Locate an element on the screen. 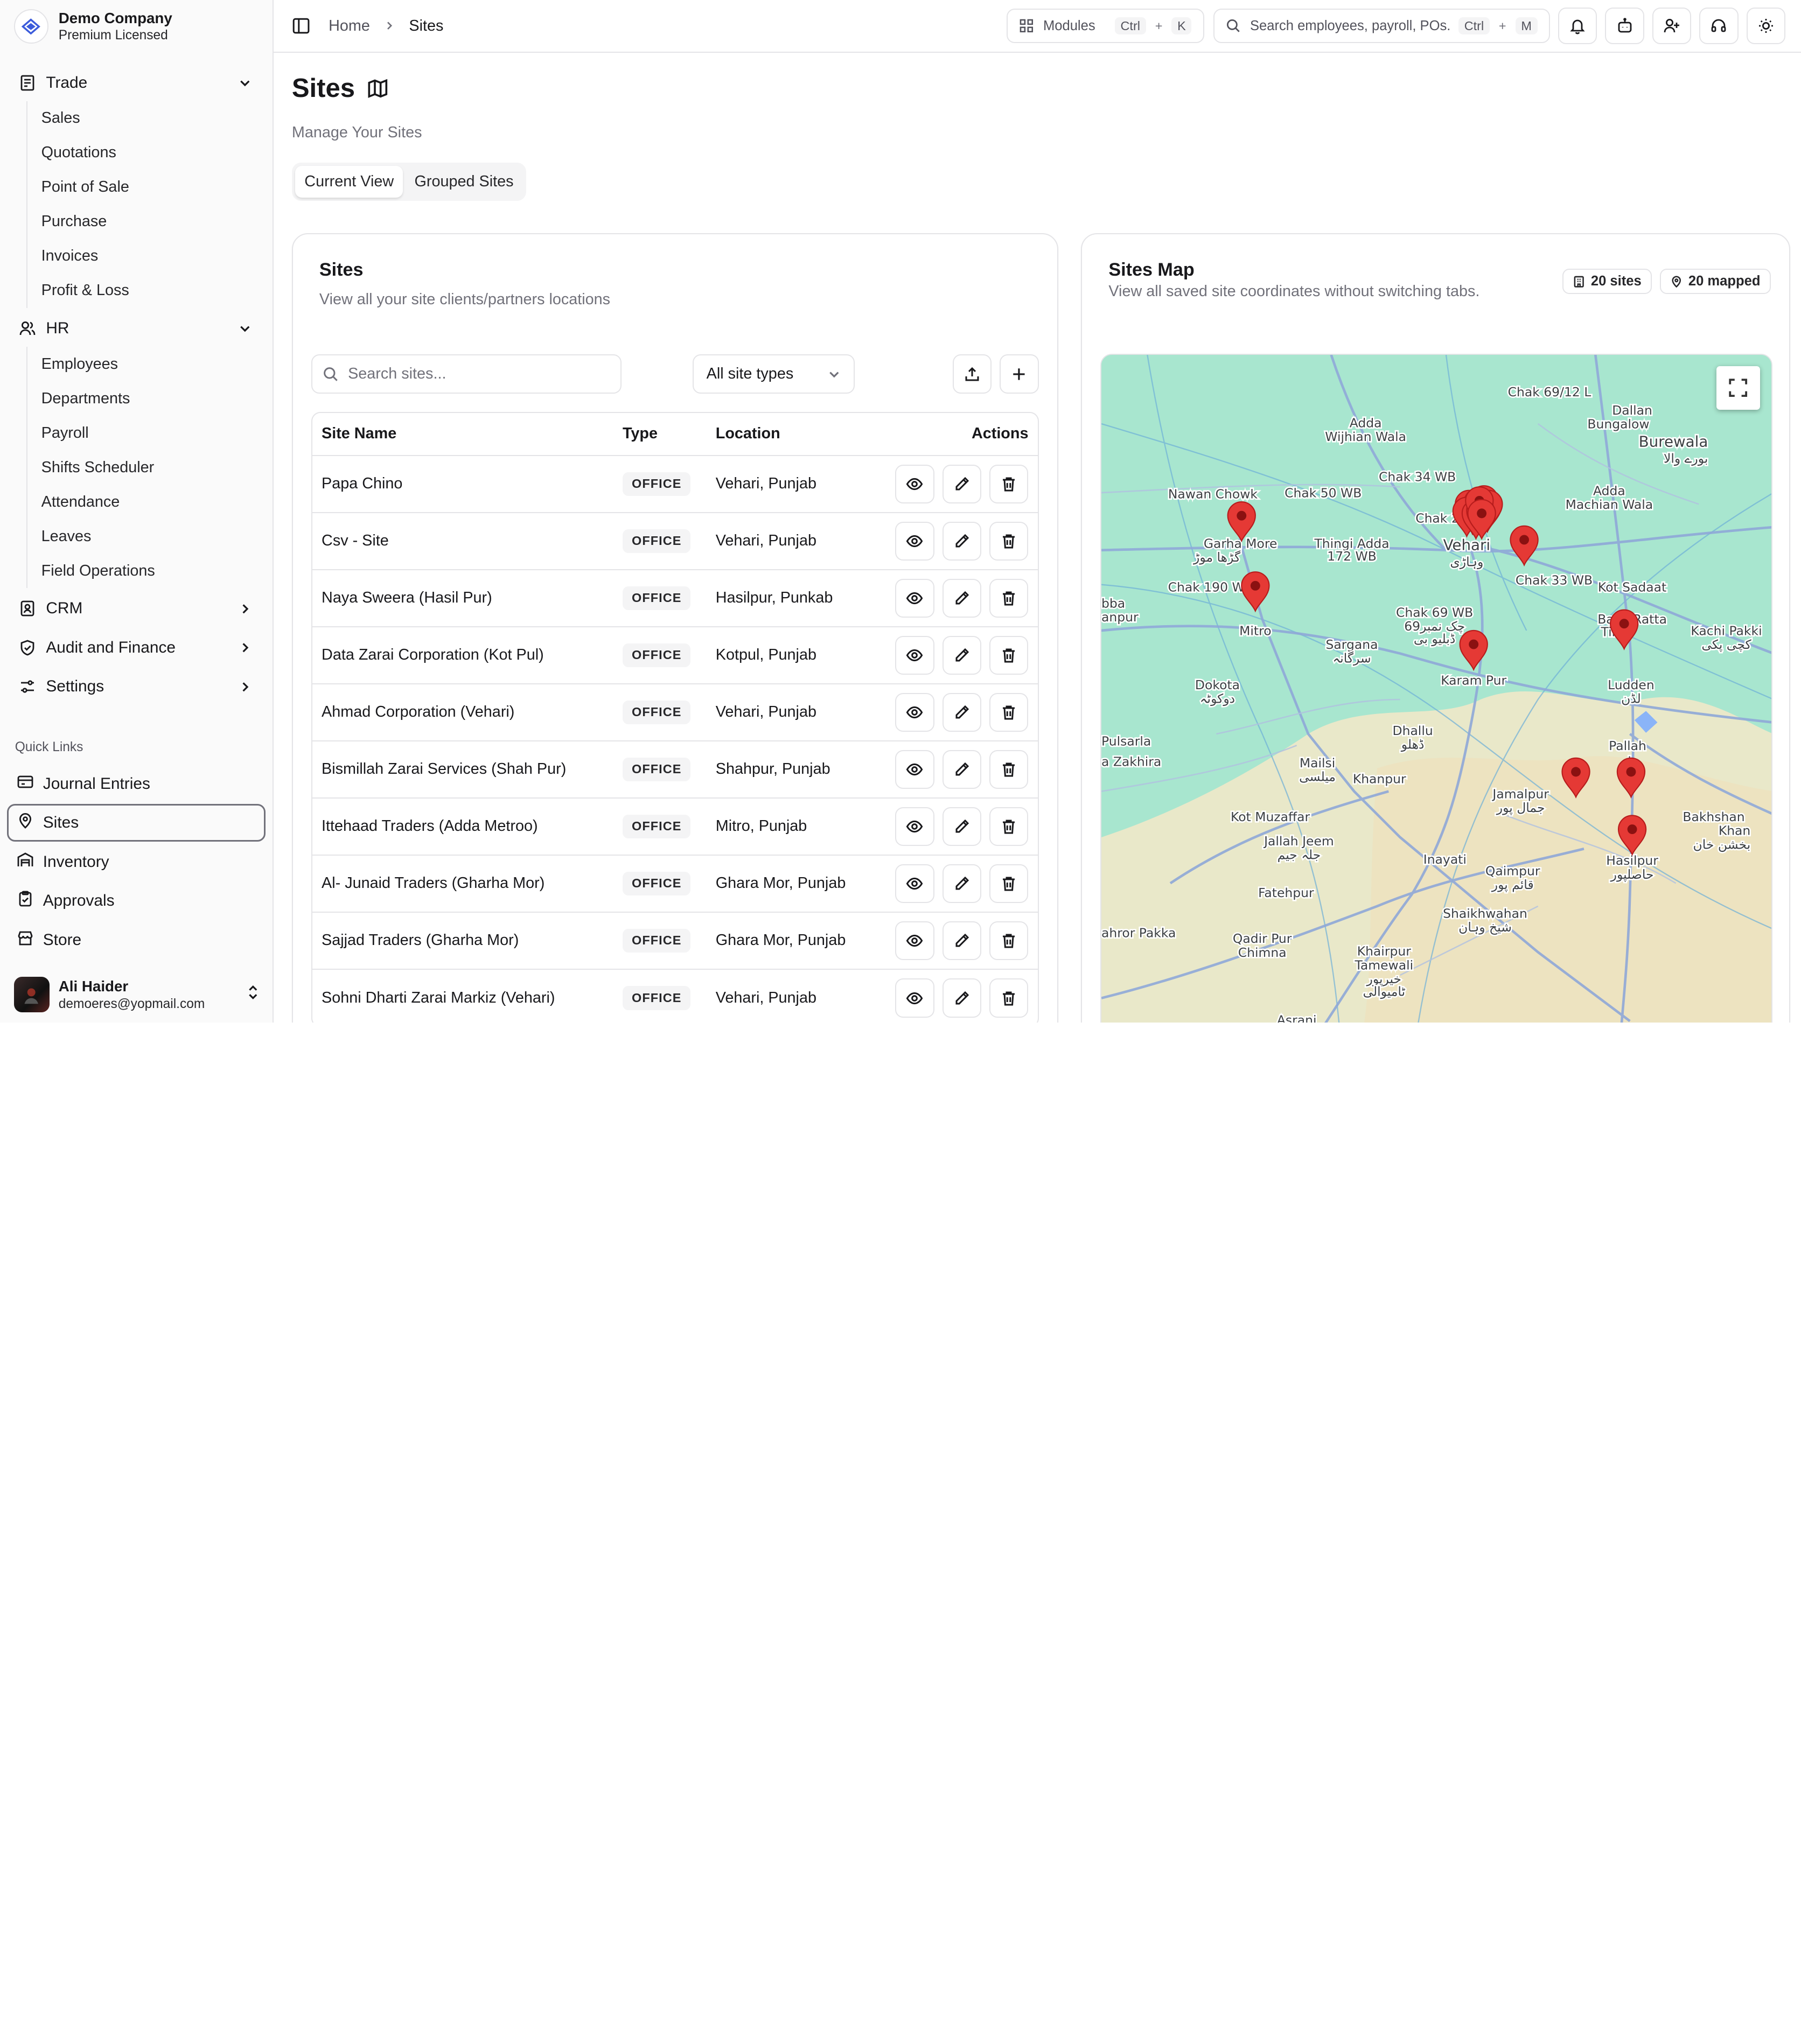 Image resolution: width=1801 pixels, height=2044 pixels. quick-inventory: Inventory is located at coordinates (136, 862).